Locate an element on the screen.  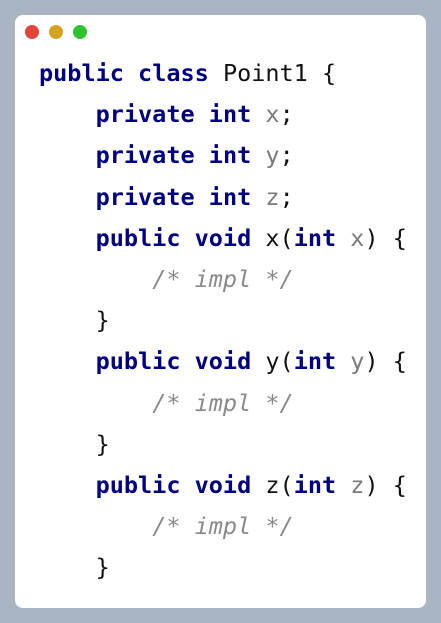
code-line: private int y; is located at coordinates (223, 155).